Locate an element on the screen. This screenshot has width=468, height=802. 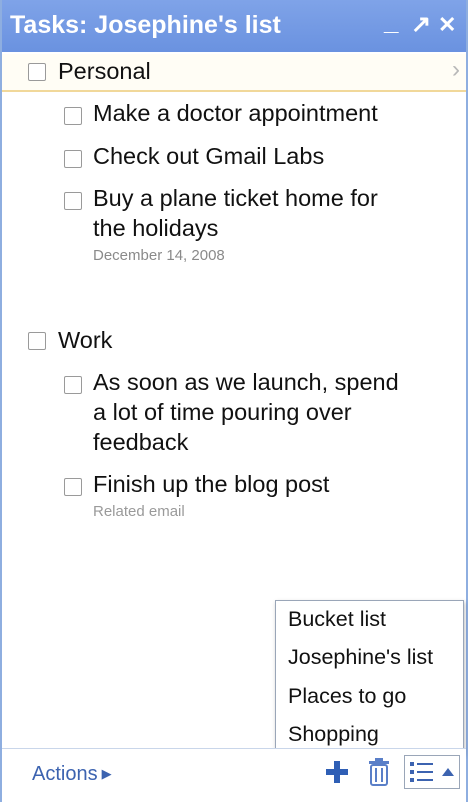
actions-label: Actions is located at coordinates (65, 774).